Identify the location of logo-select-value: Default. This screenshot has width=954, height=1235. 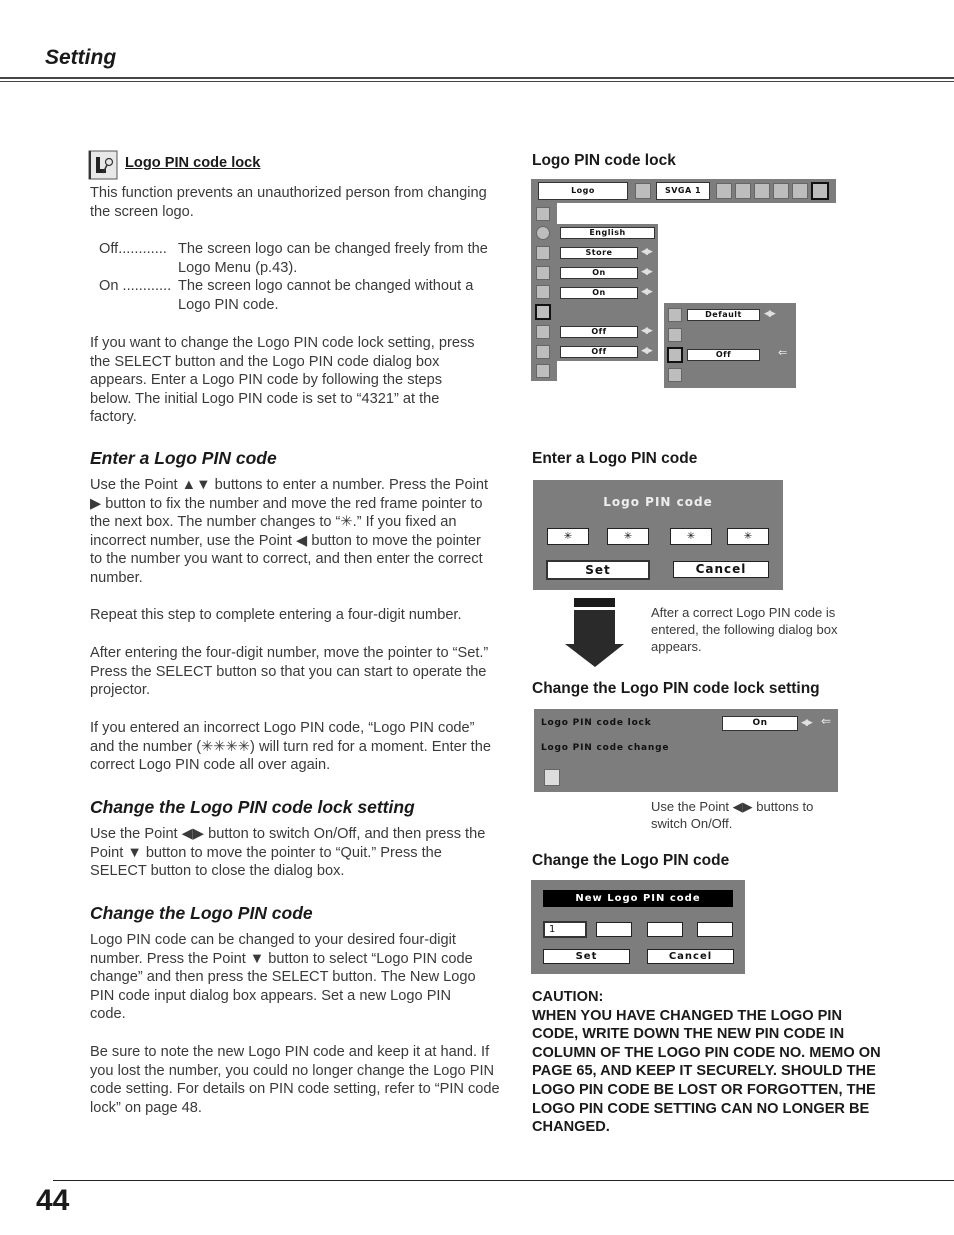
(723, 315).